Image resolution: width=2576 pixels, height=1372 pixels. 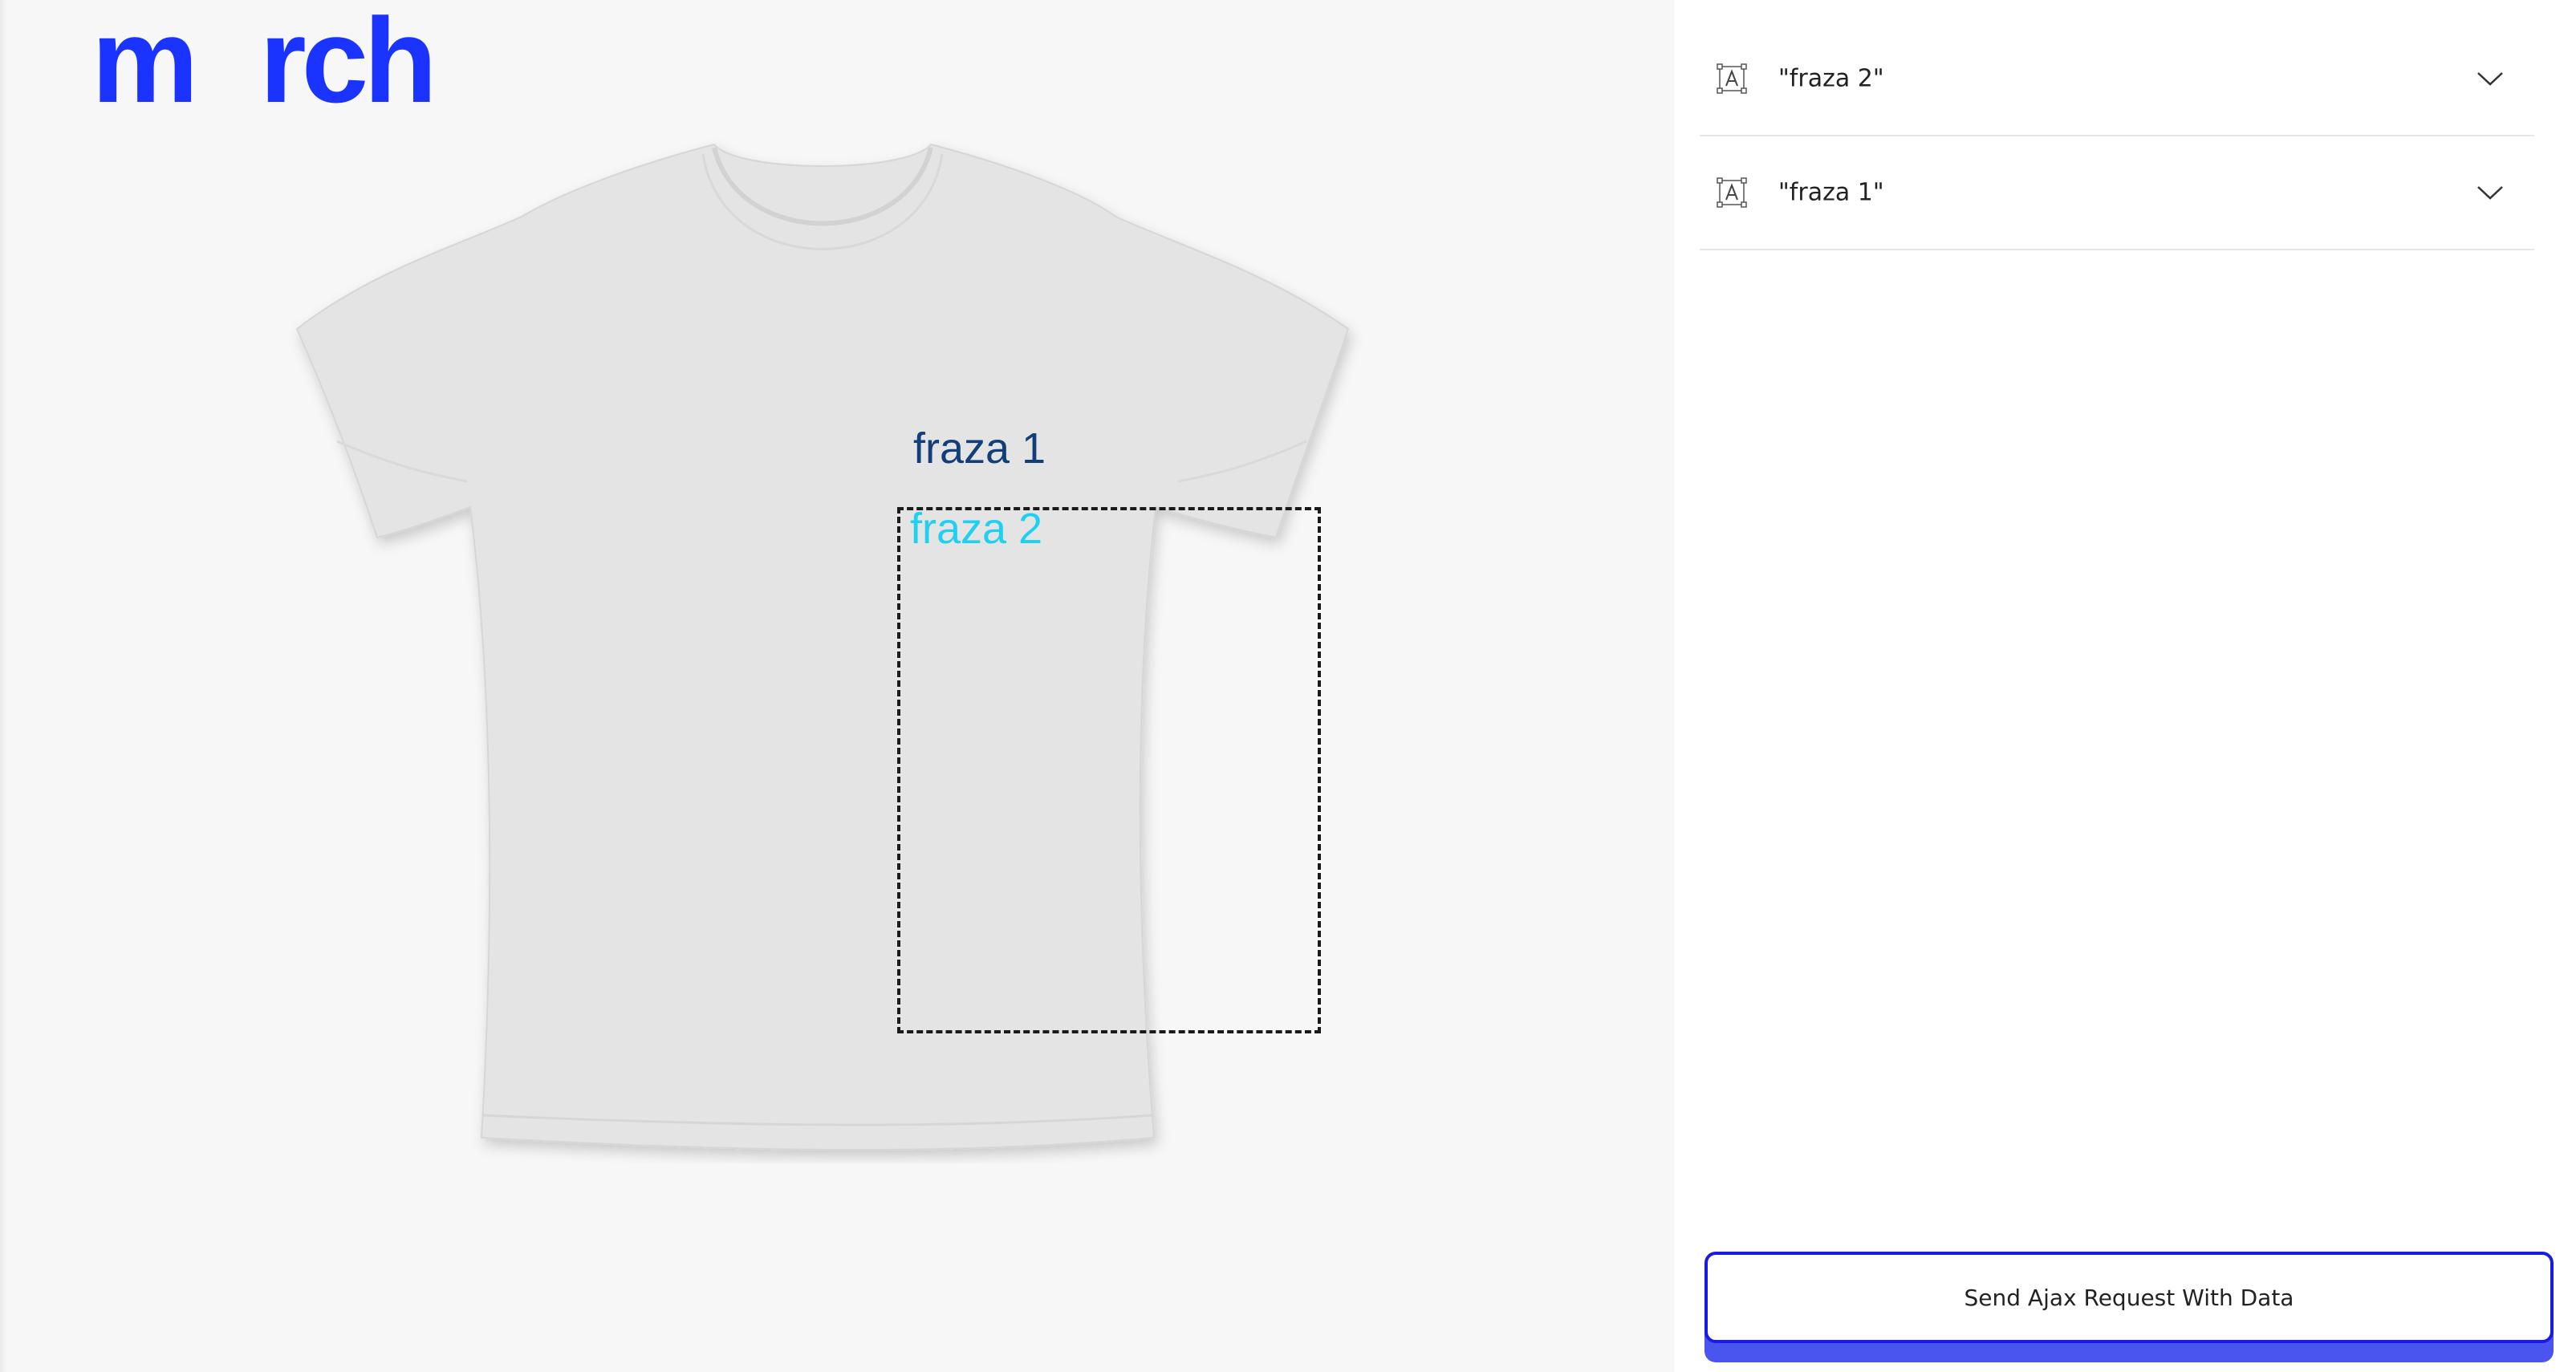 I want to click on layer-item-fraza-1: "fraza 1", so click(x=2117, y=193).